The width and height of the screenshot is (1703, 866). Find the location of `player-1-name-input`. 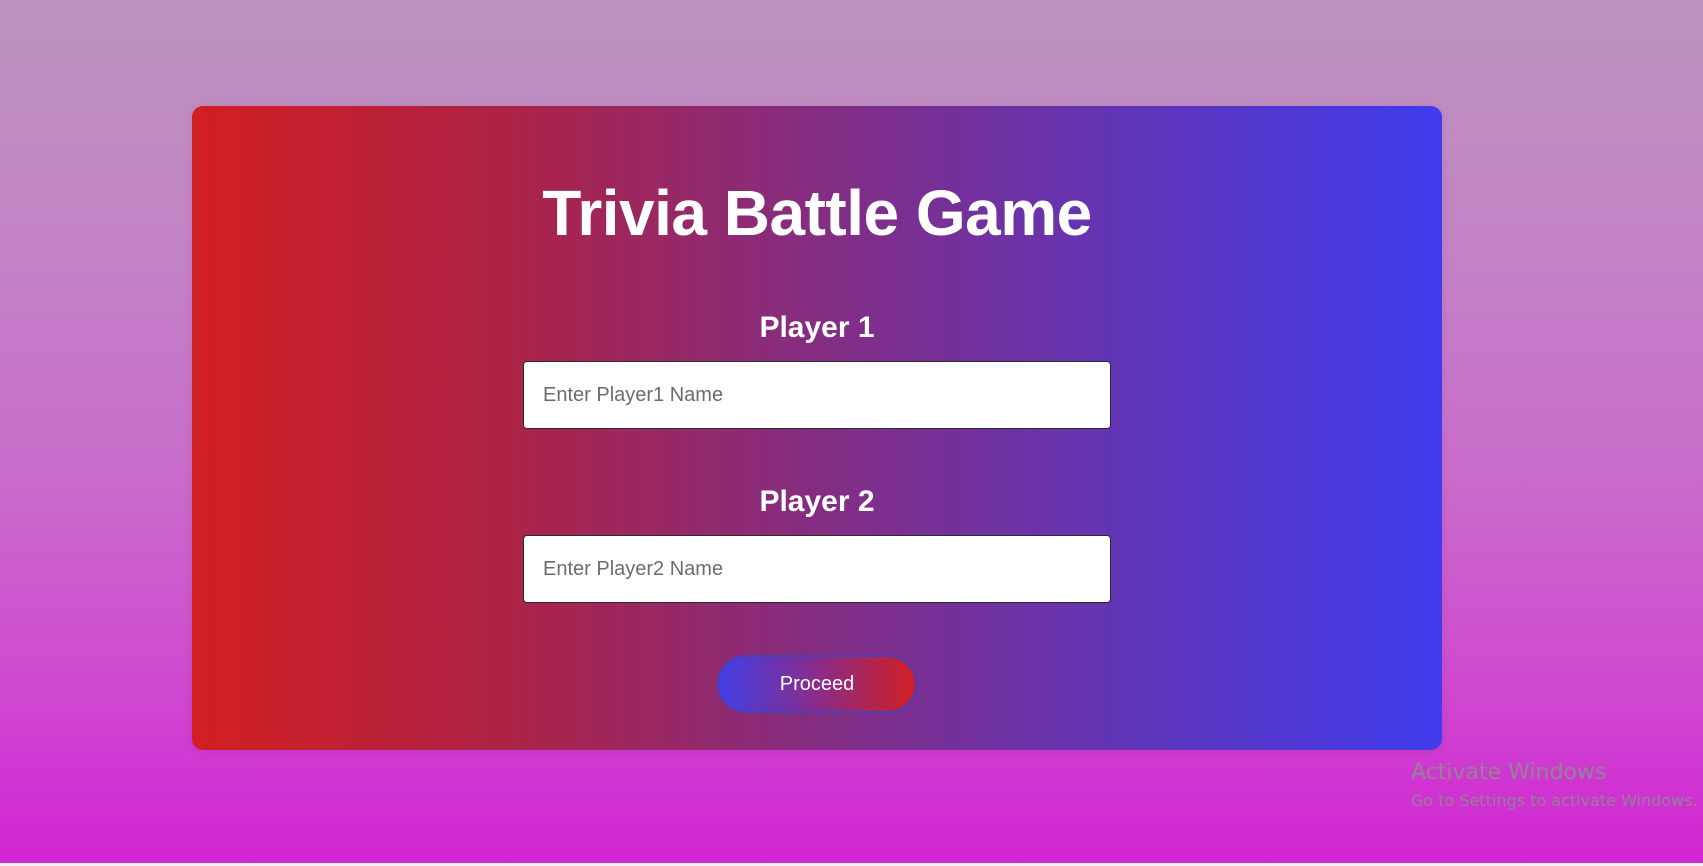

player-1-name-input is located at coordinates (817, 395).